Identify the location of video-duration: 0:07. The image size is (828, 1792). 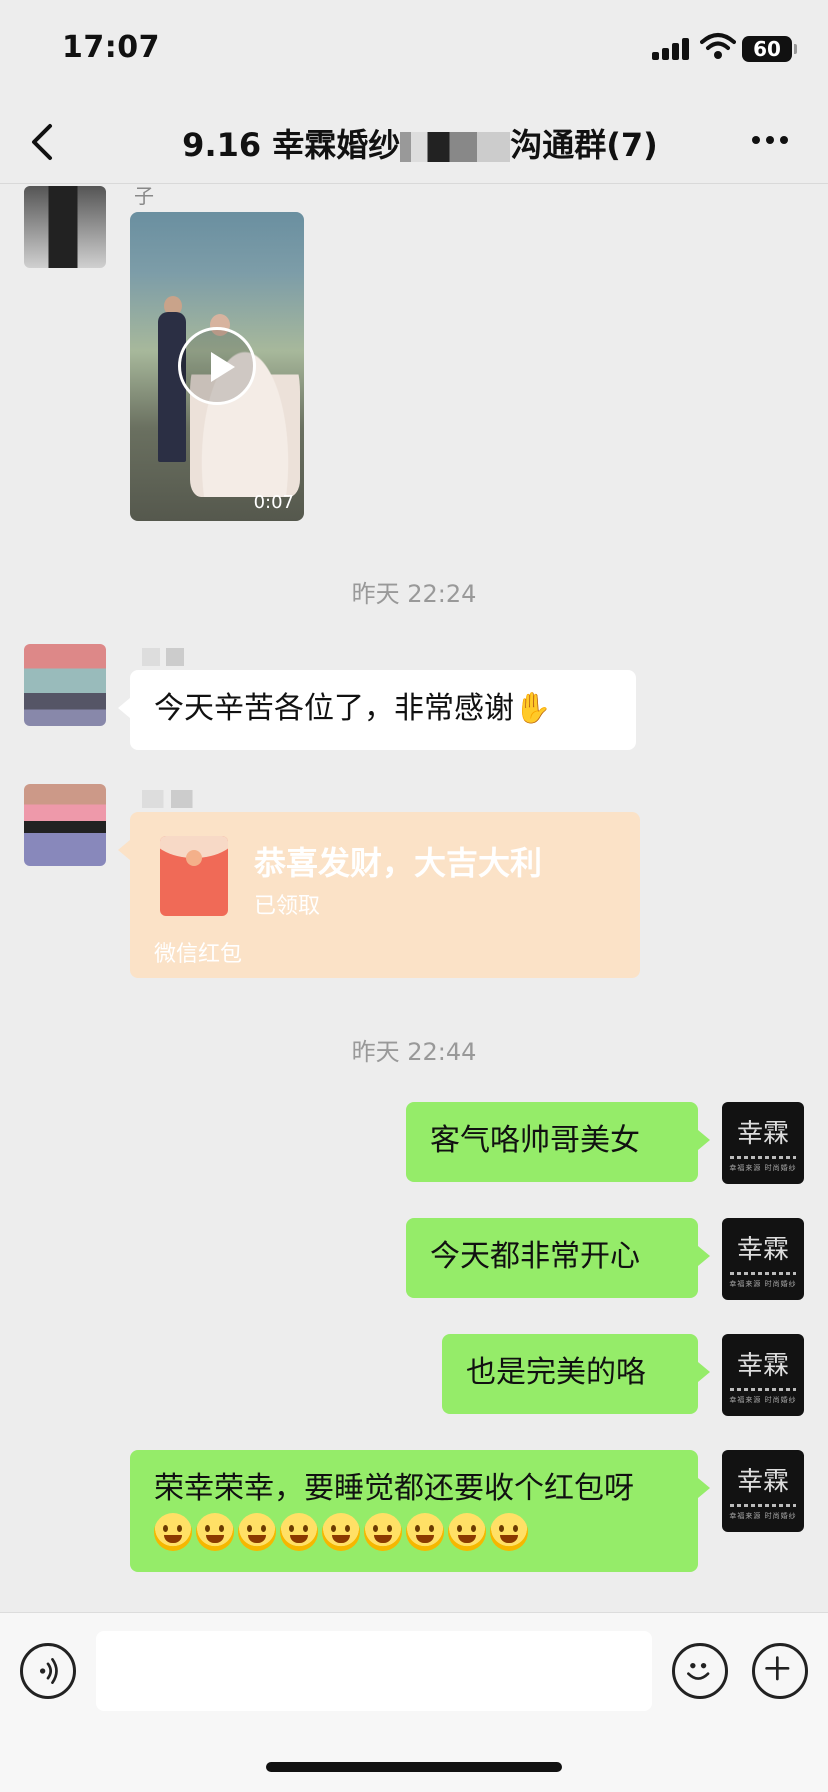
(273, 502).